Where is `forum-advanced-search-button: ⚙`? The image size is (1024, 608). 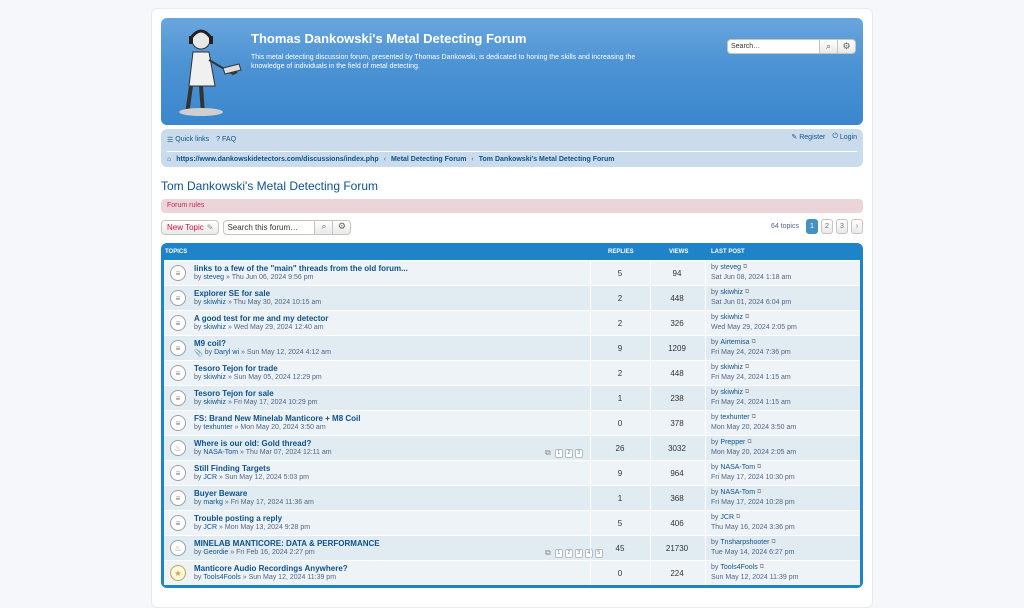 forum-advanced-search-button: ⚙ is located at coordinates (342, 227).